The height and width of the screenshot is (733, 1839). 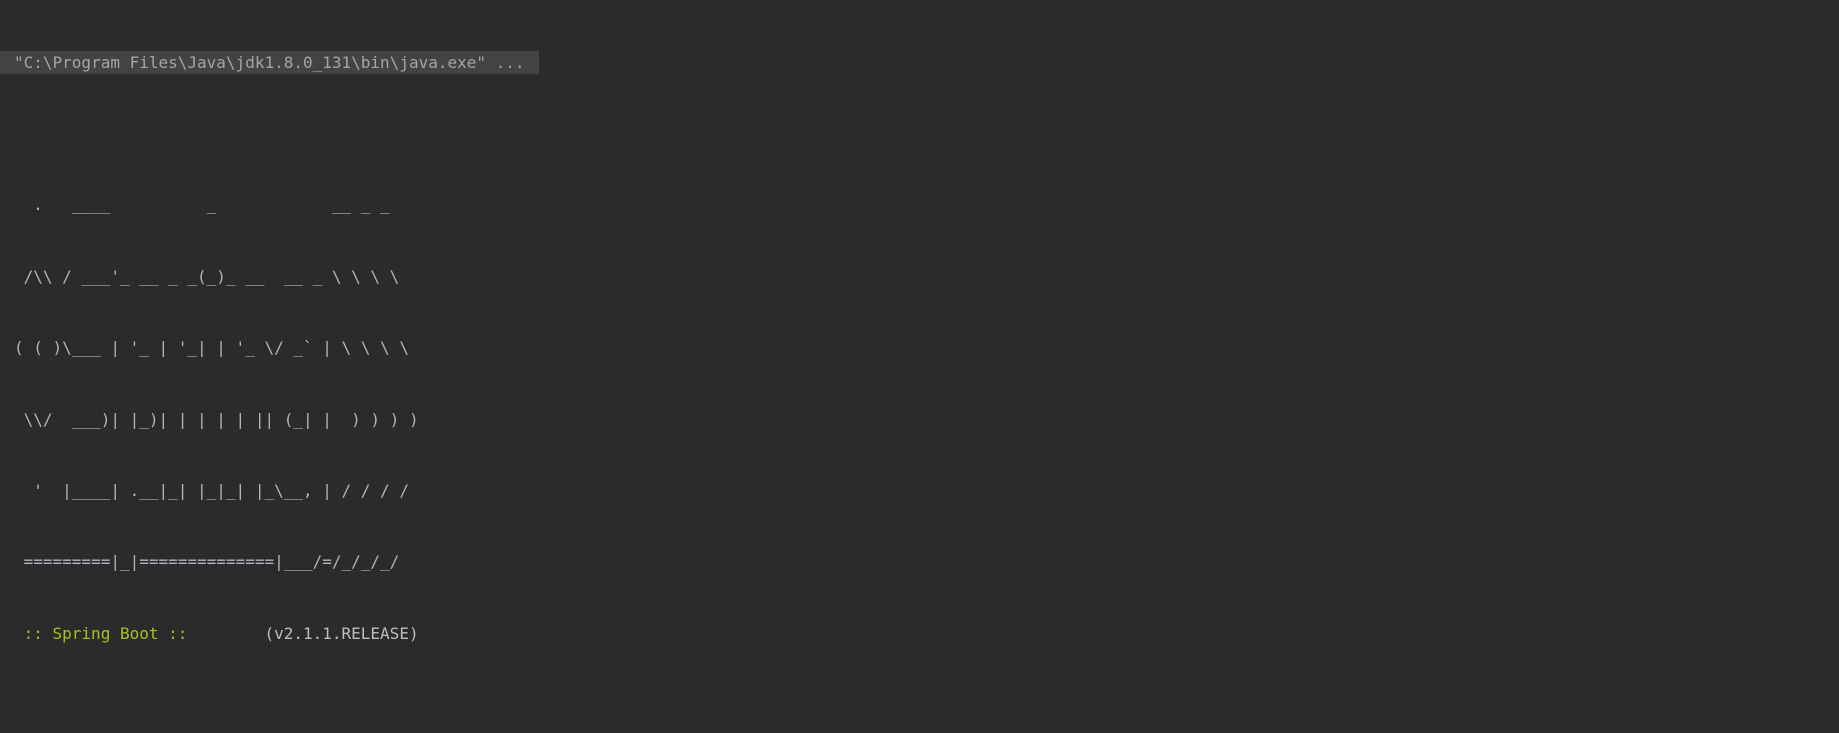 I want to click on spring-boot-version-line: :: Spring Boot :: (v2.1.1.RELEASE), so click(x=926, y=634).